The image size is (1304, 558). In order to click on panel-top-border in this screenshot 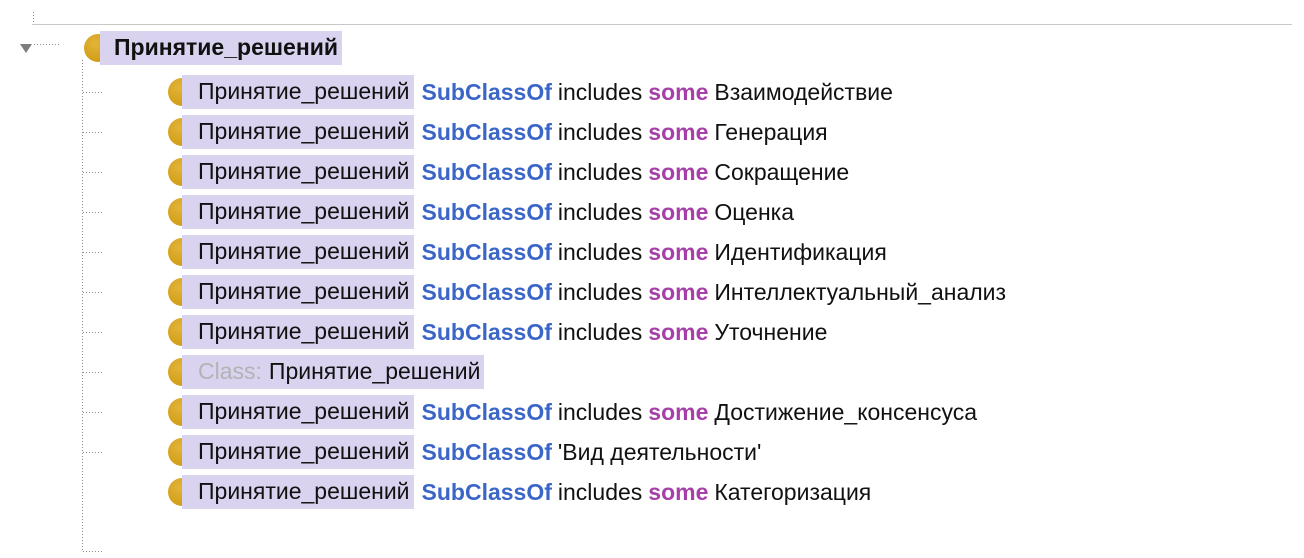, I will do `click(662, 24)`.